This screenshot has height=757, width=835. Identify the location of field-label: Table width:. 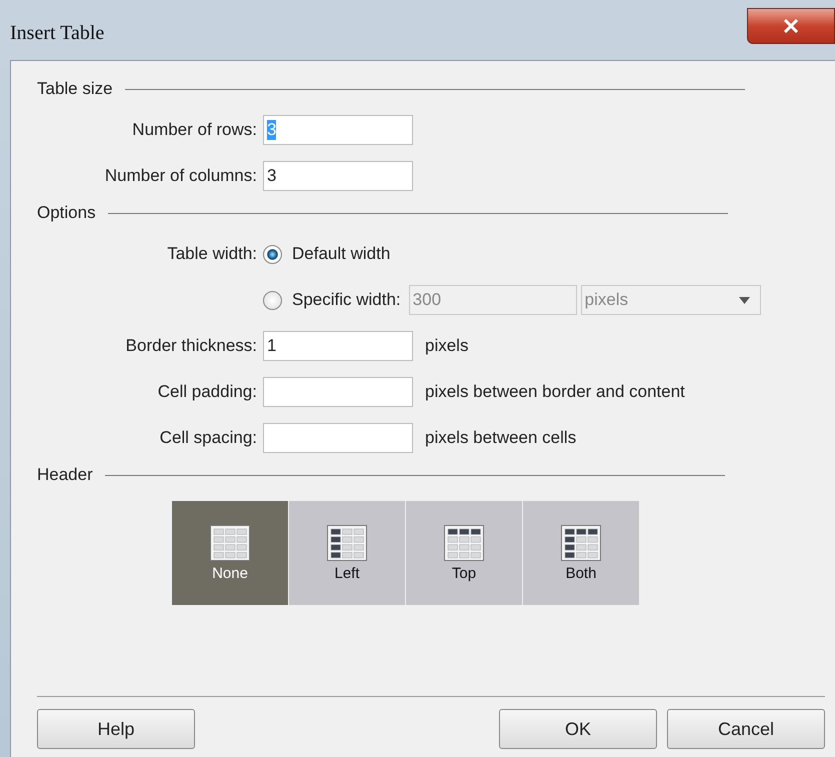
(212, 254).